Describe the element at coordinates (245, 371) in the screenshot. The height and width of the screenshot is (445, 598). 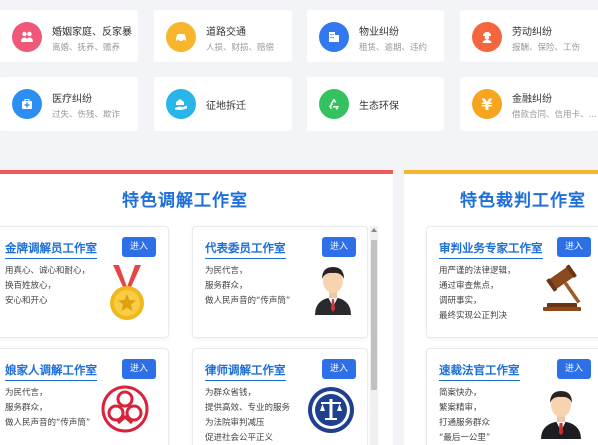
I see `studio-name: 律师调解工作室` at that location.